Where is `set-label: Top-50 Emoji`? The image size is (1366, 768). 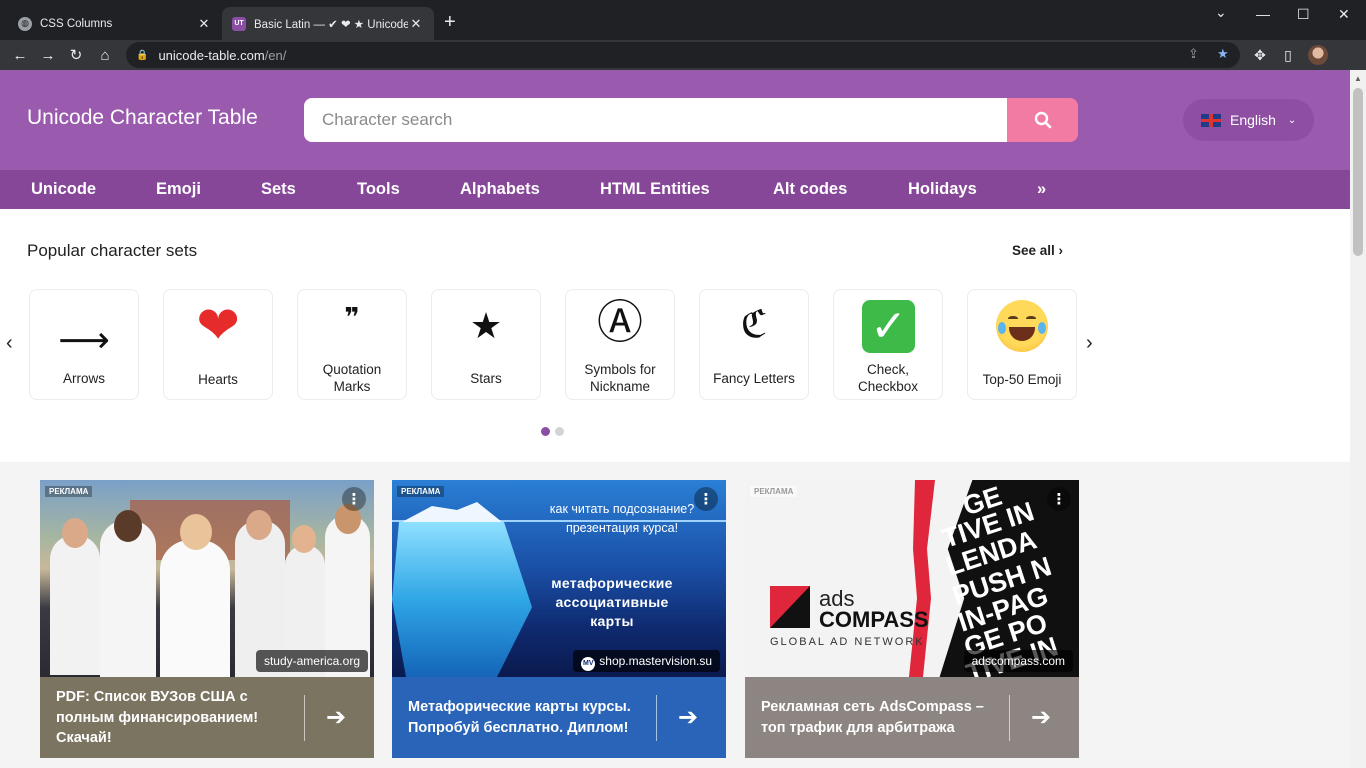 set-label: Top-50 Emoji is located at coordinates (1022, 379).